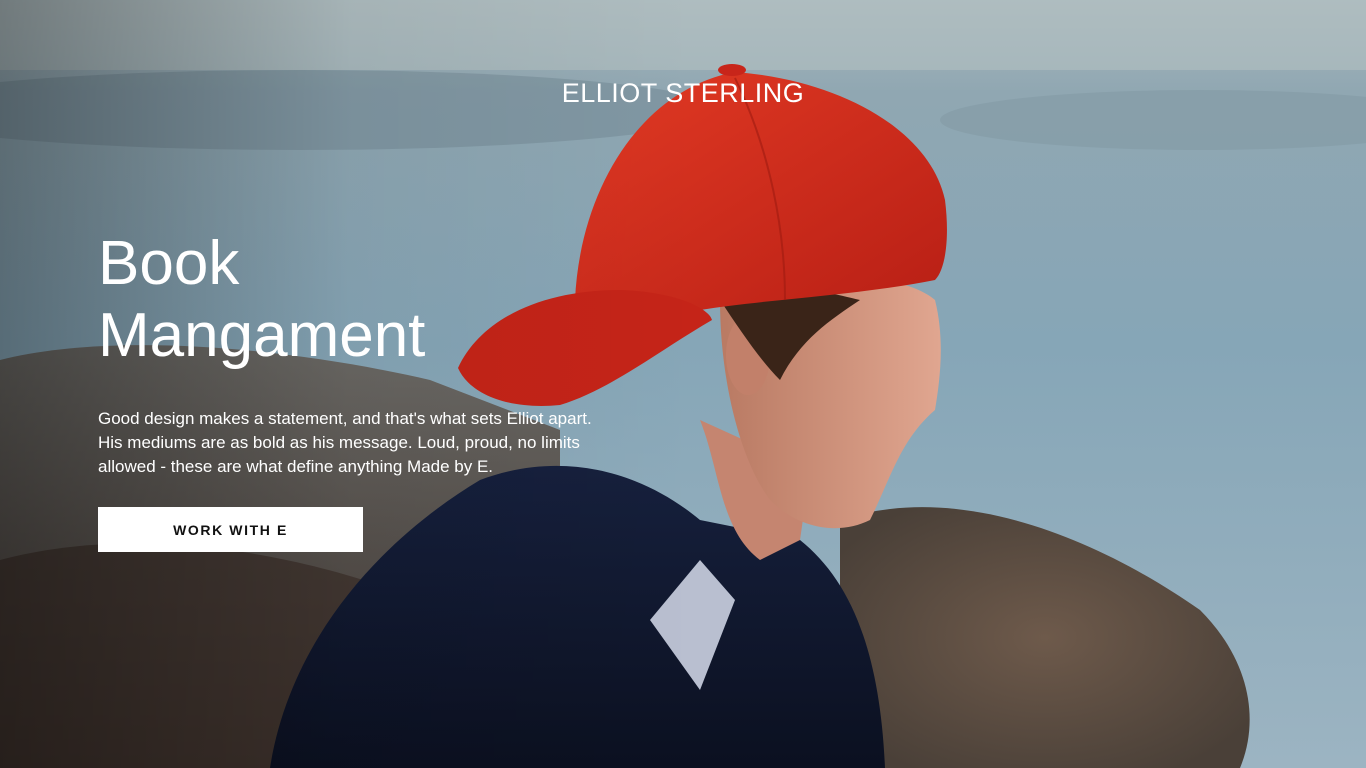 This screenshot has height=768, width=1366. Describe the element at coordinates (683, 93) in the screenshot. I see `site-title: ELLIOT STERLING` at that location.